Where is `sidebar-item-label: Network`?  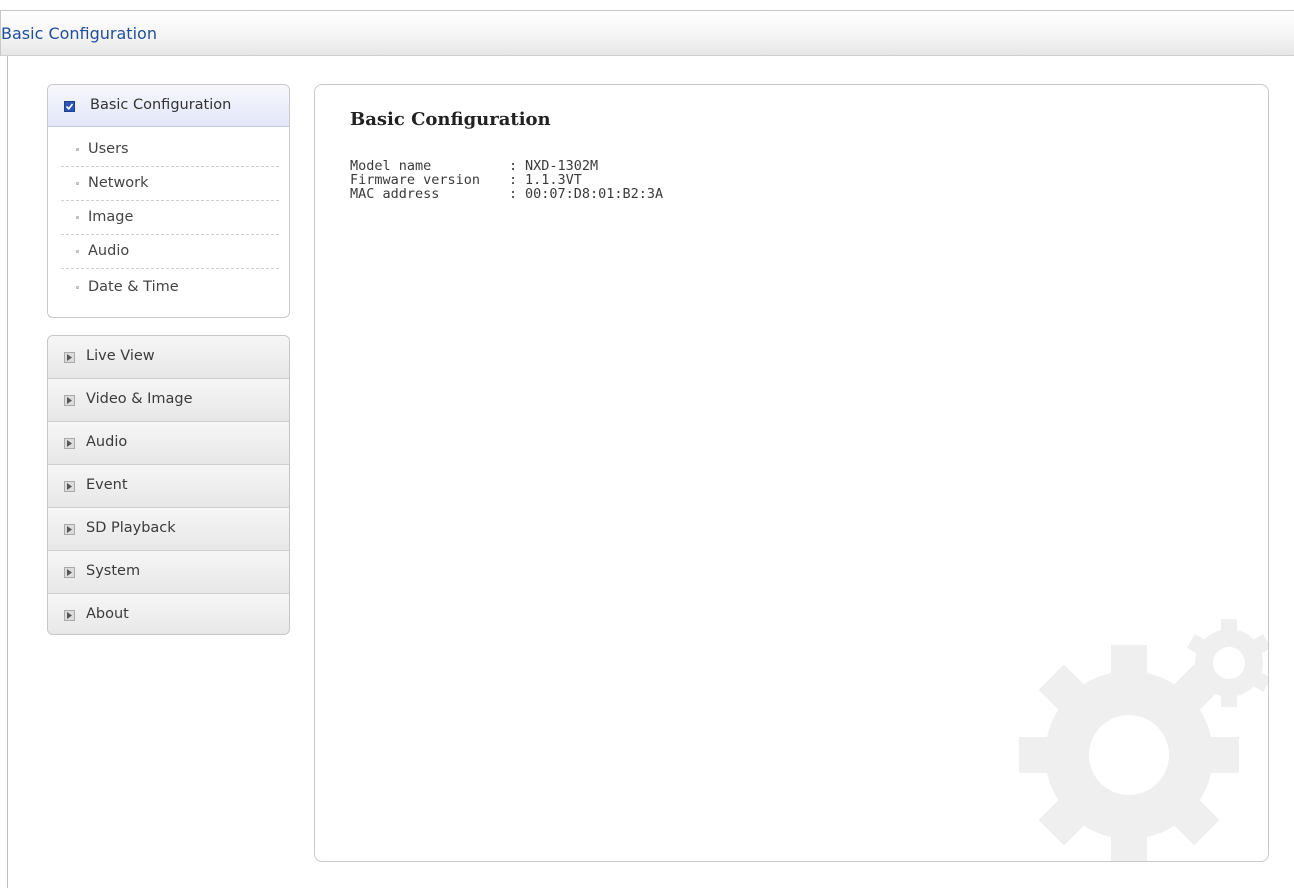
sidebar-item-label: Network is located at coordinates (118, 183).